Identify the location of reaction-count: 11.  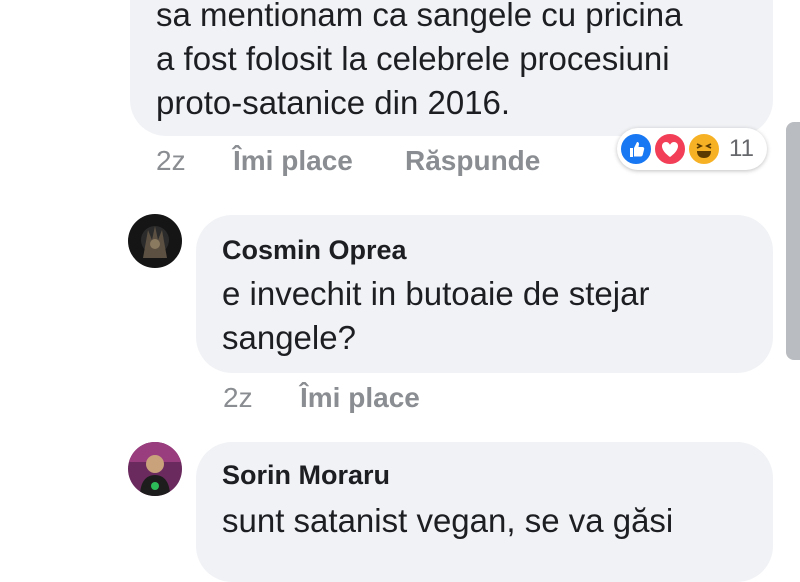
(741, 148).